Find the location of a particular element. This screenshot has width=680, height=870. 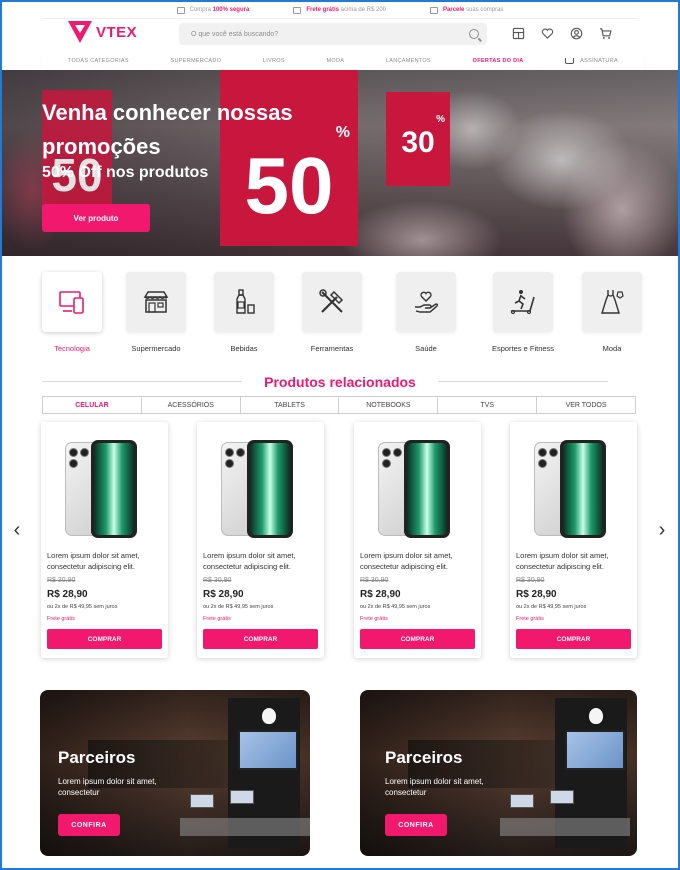

category-sports: Esportes e Fitness is located at coordinates (523, 312).